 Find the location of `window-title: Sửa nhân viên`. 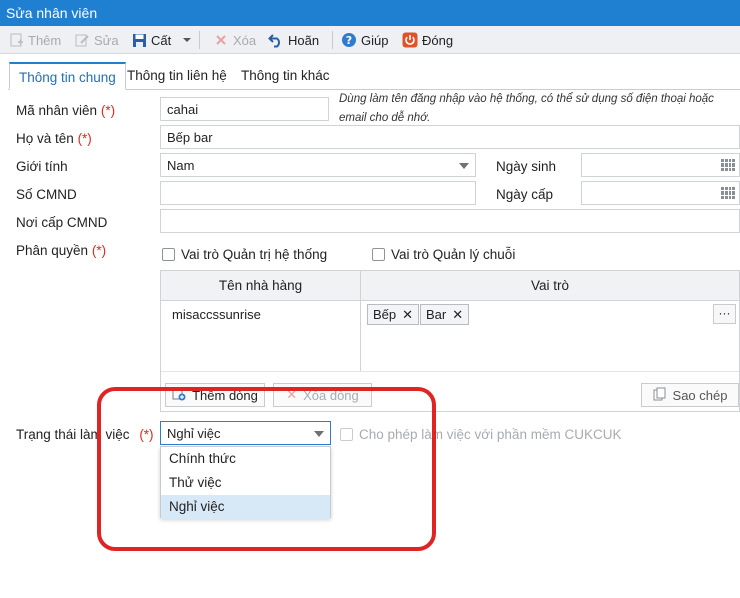

window-title: Sửa nhân viên is located at coordinates (52, 13).